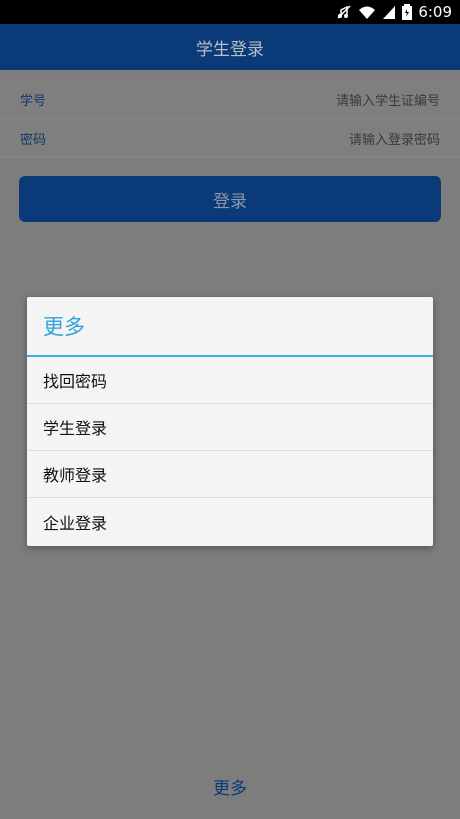 This screenshot has width=460, height=819. I want to click on page-title: 学生登录, so click(230, 49).